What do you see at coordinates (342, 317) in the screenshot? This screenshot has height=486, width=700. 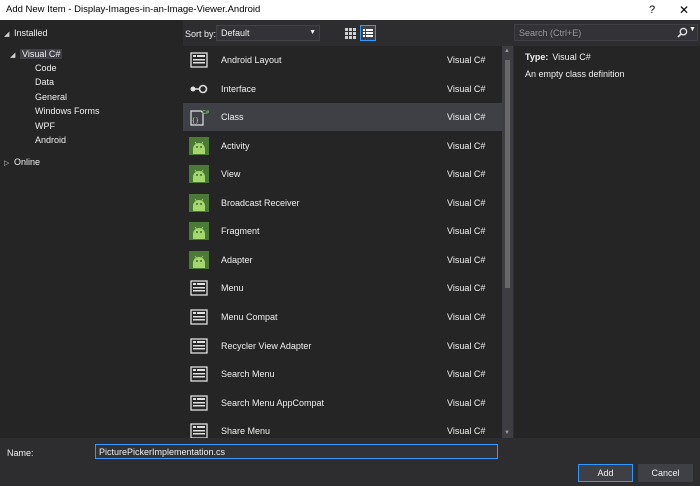 I see `template-item-menu-compat: Menu Compat Visual C#` at bounding box center [342, 317].